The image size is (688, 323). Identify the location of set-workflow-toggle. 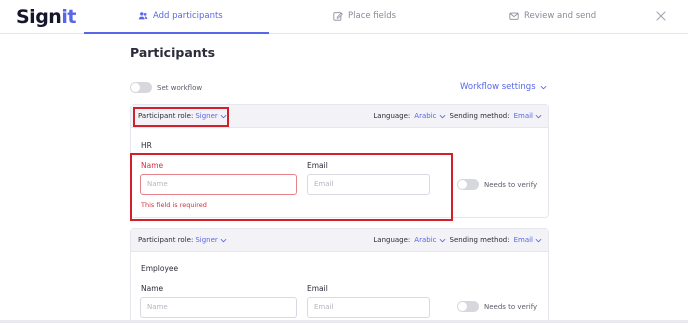
(141, 87).